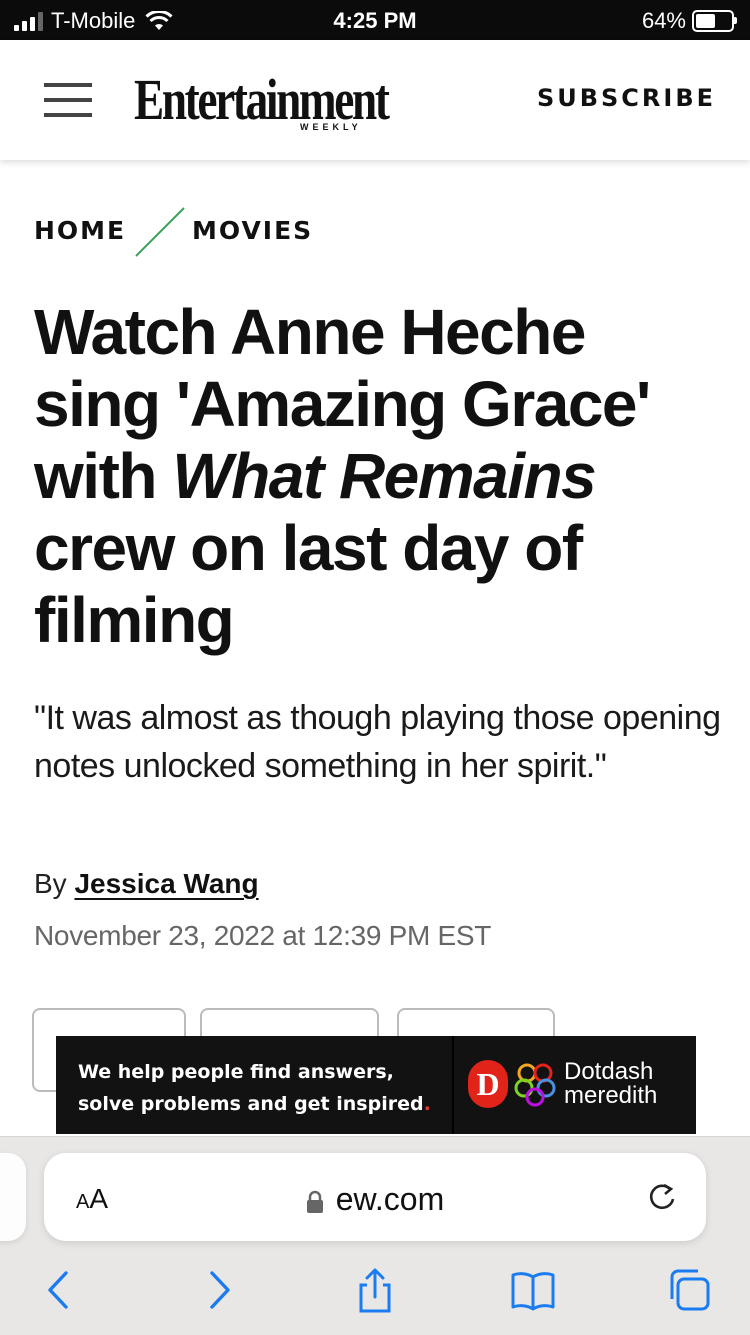  I want to click on forward-icon, so click(219, 1290).